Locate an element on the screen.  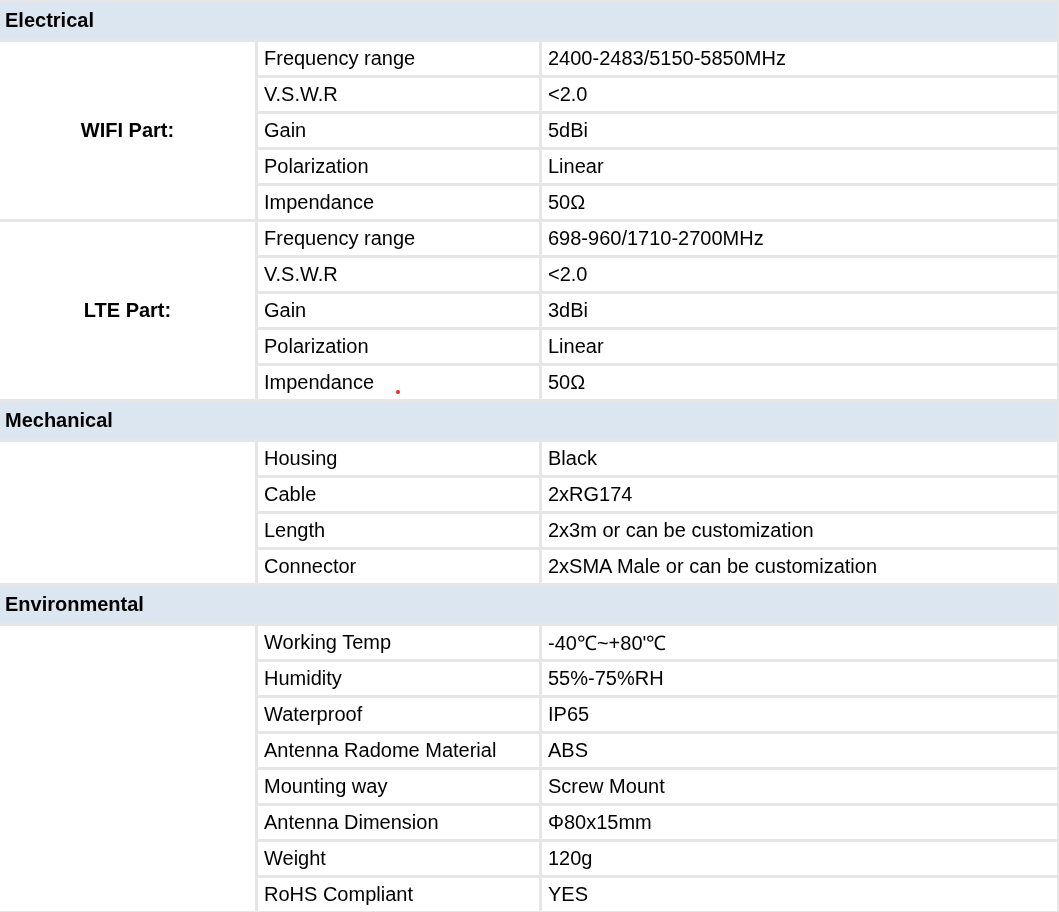
parameter-cell: Humidity is located at coordinates (398, 678).